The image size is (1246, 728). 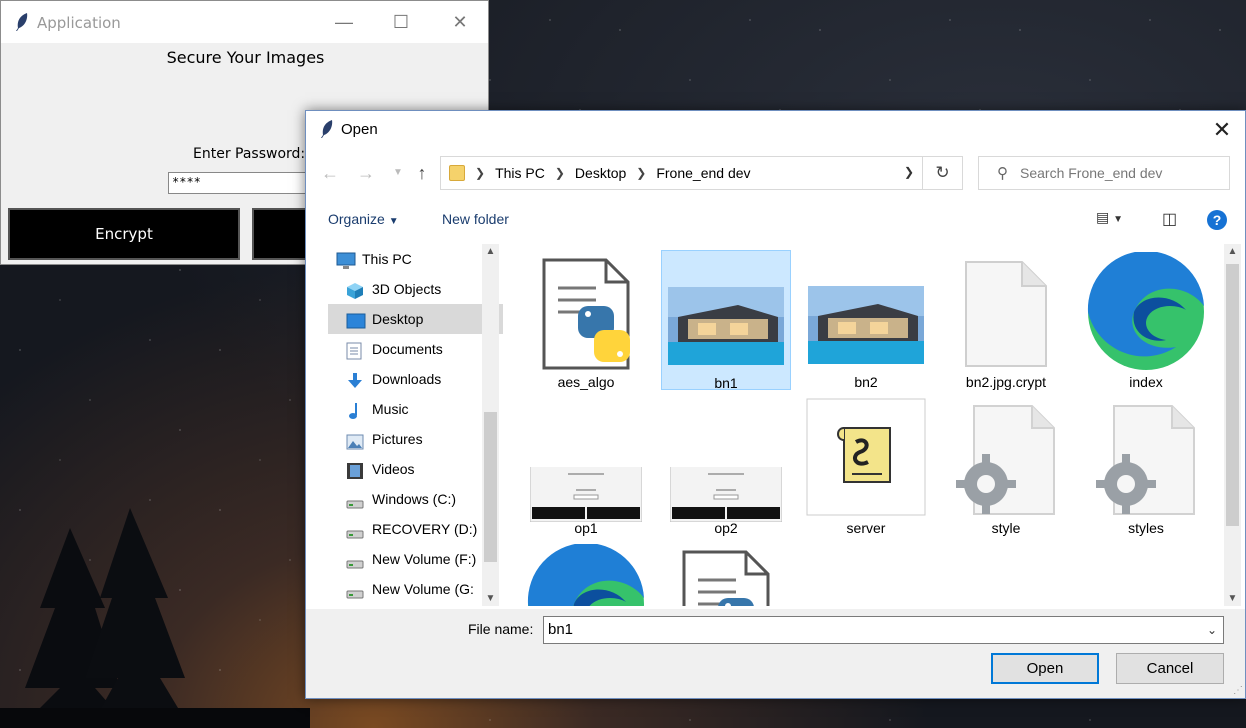 What do you see at coordinates (586, 315) in the screenshot?
I see `python-file-icon` at bounding box center [586, 315].